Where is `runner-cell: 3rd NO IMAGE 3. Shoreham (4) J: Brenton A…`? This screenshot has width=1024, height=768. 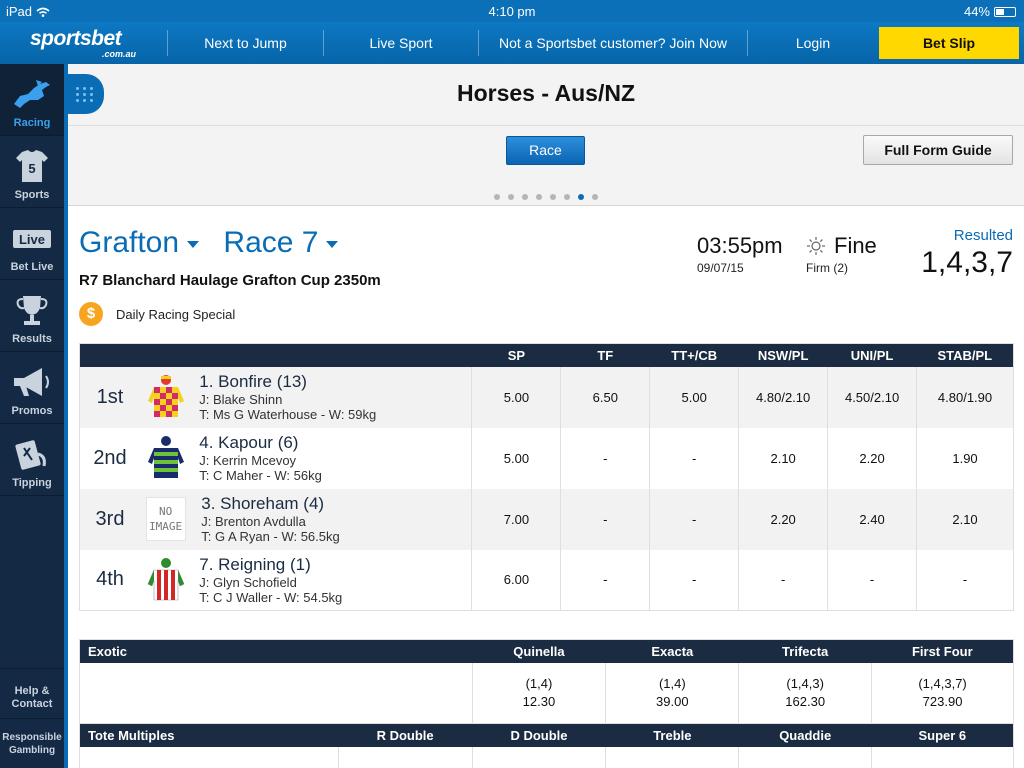 runner-cell: 3rd NO IMAGE 3. Shoreham (4) J: Brenton A… is located at coordinates (276, 519).